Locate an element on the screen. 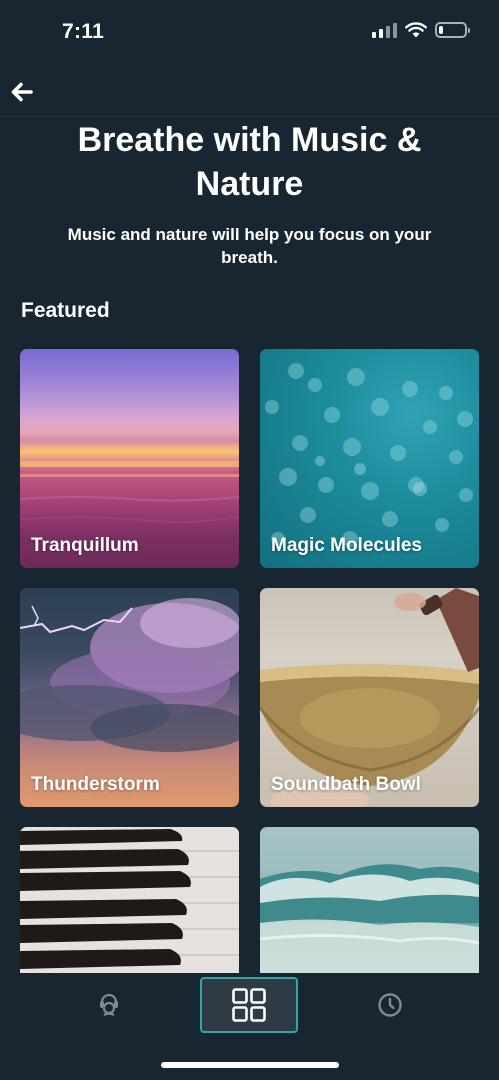  clock-icon is located at coordinates (390, 1005).